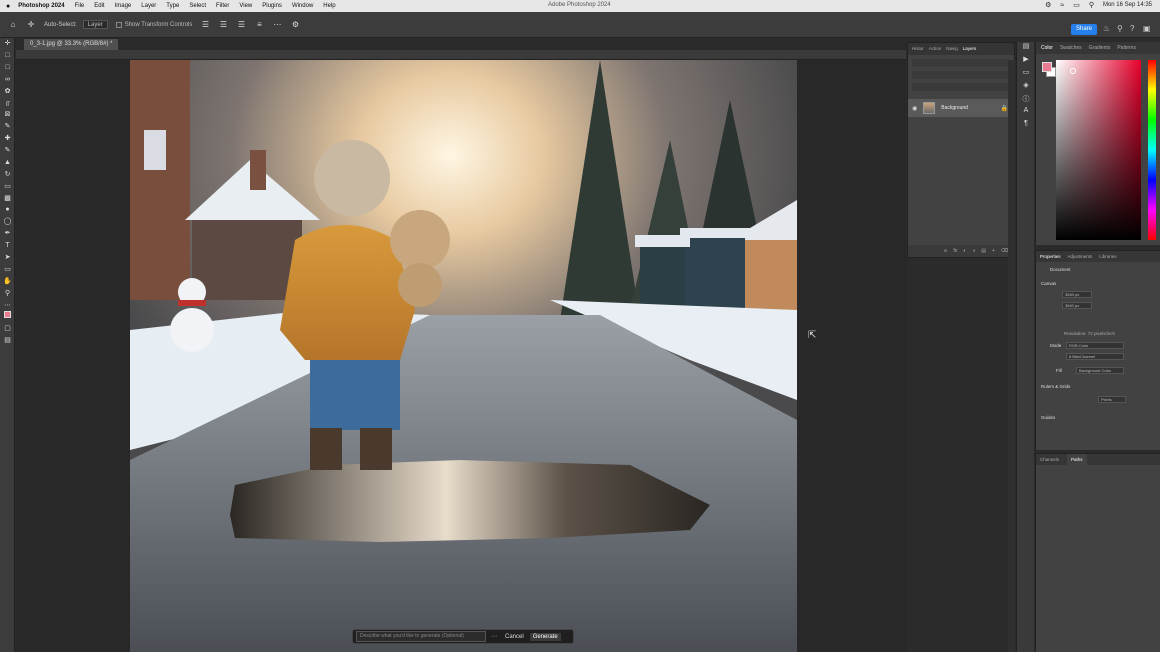  I want to click on tab-color: Color, so click(1047, 48).